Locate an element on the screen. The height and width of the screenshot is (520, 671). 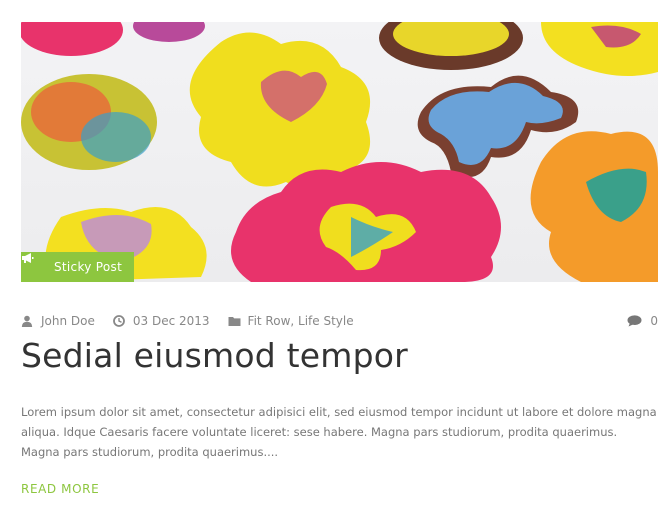
author-name: John Doe is located at coordinates (68, 321).